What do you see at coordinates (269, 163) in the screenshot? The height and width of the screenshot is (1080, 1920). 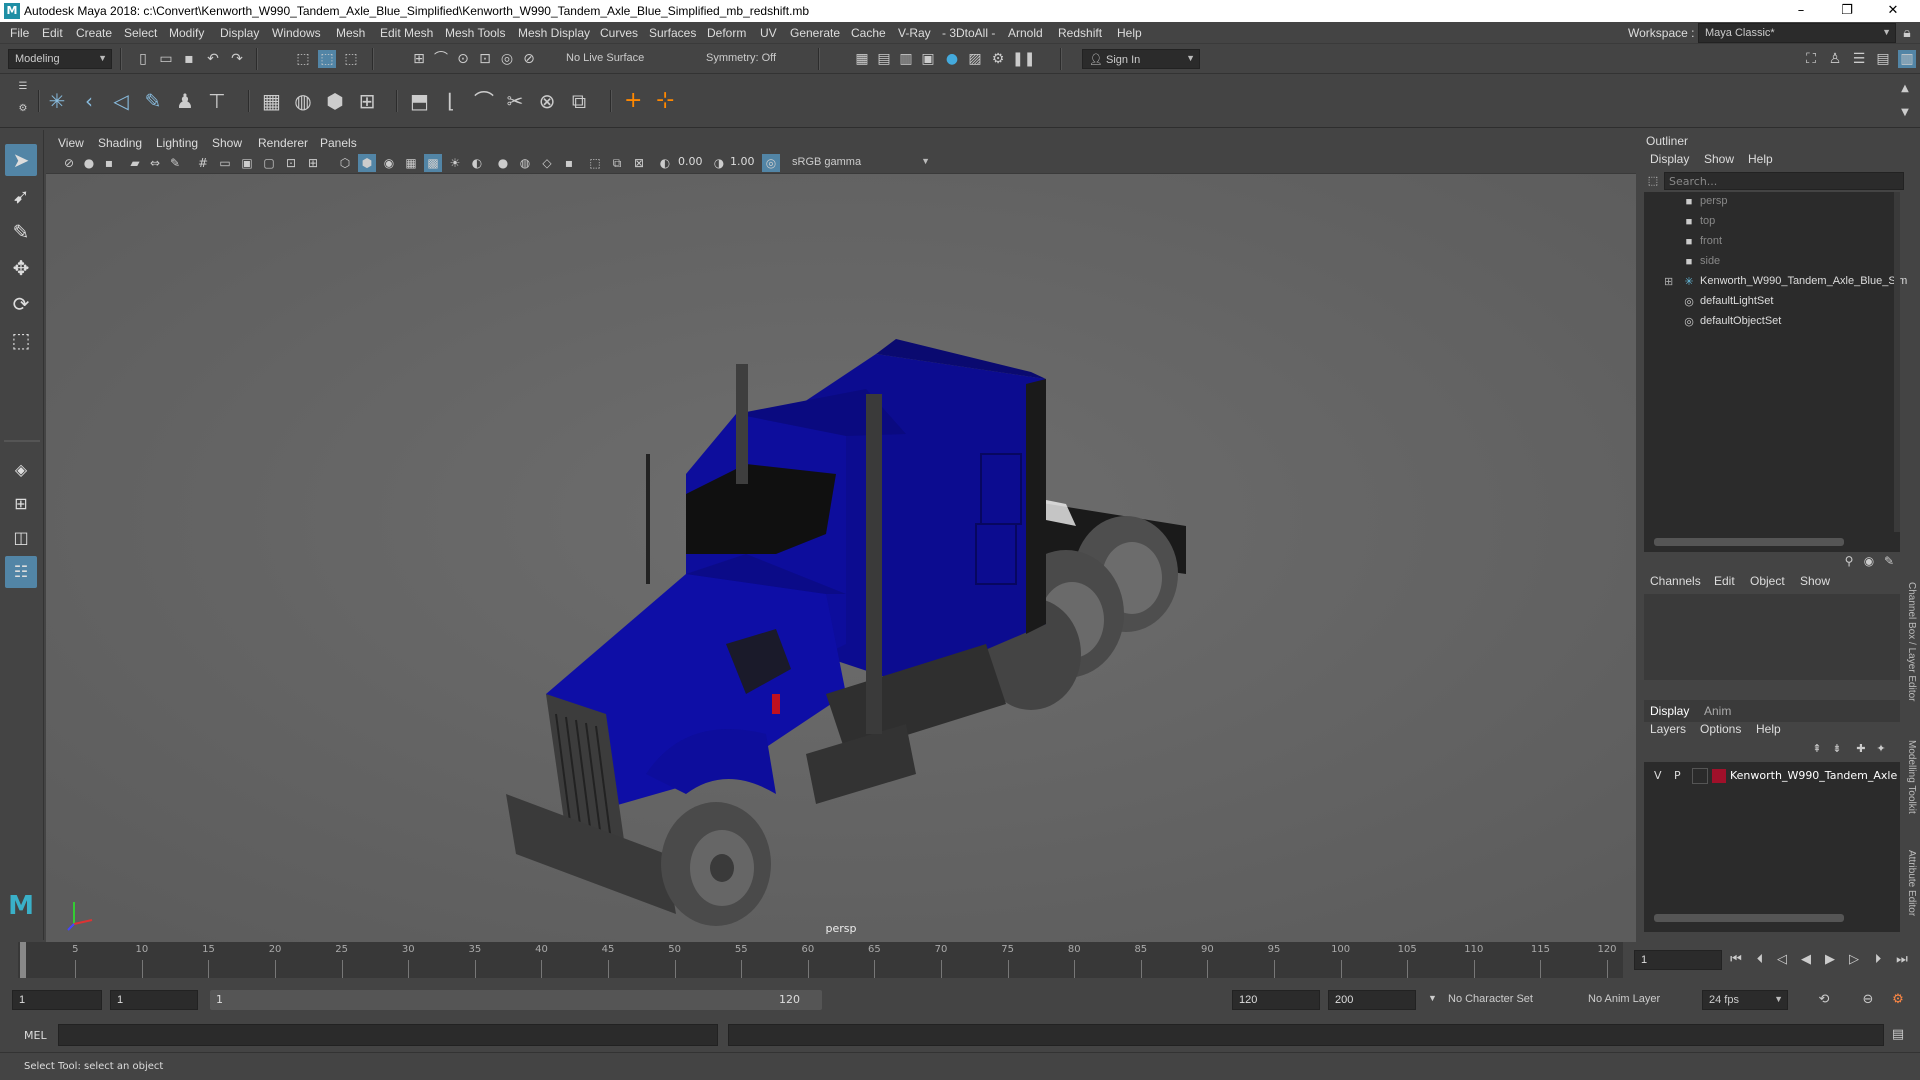 I see `gate-mask-icon: ▢` at bounding box center [269, 163].